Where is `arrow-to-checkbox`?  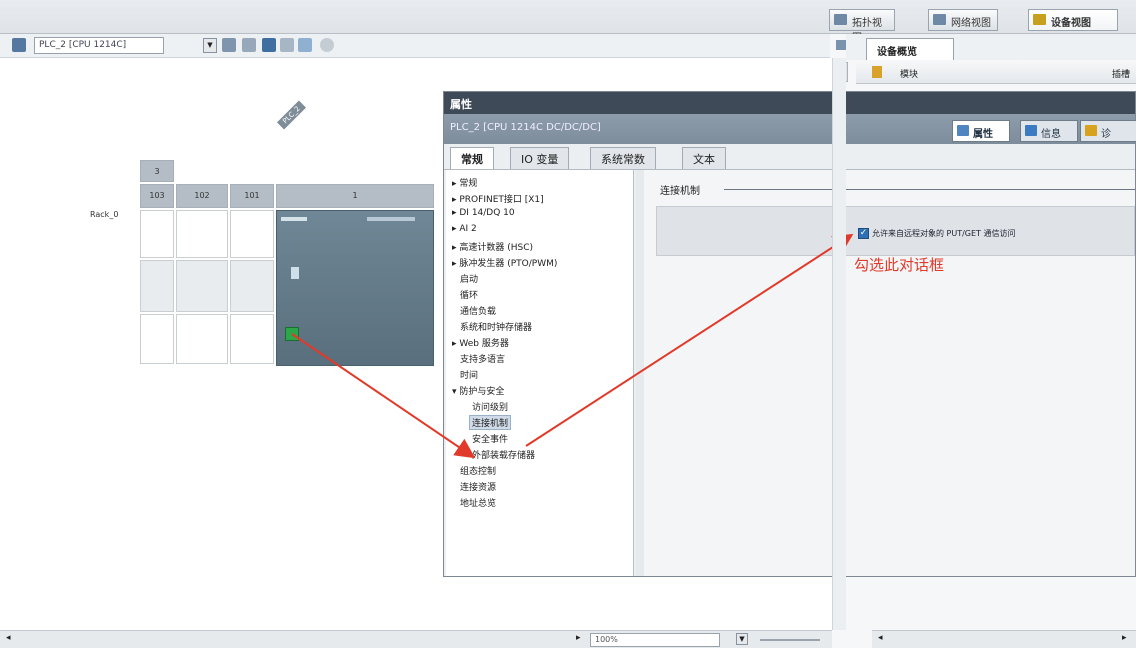 arrow-to-checkbox is located at coordinates (689, 340).